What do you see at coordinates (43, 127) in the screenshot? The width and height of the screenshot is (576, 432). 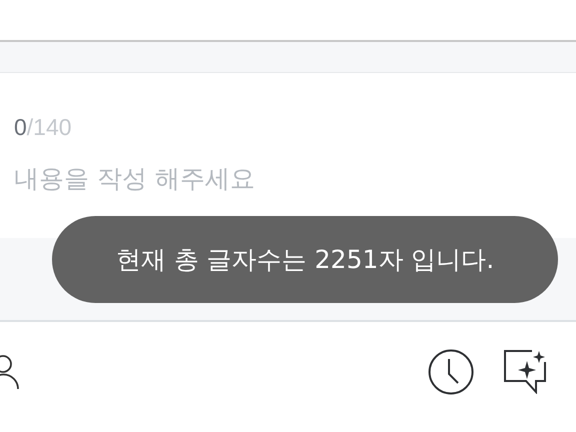 I see `character-counter: 0/140` at bounding box center [43, 127].